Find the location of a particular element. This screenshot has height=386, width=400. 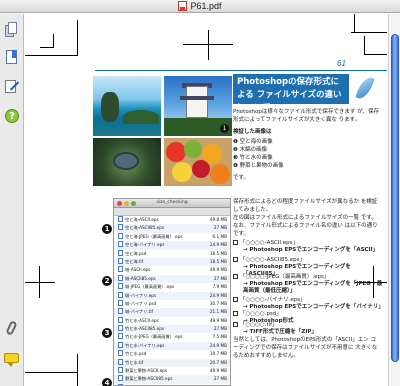

file-row: 城-バイナリ.eps 24.9 MB is located at coordinates (172, 295).